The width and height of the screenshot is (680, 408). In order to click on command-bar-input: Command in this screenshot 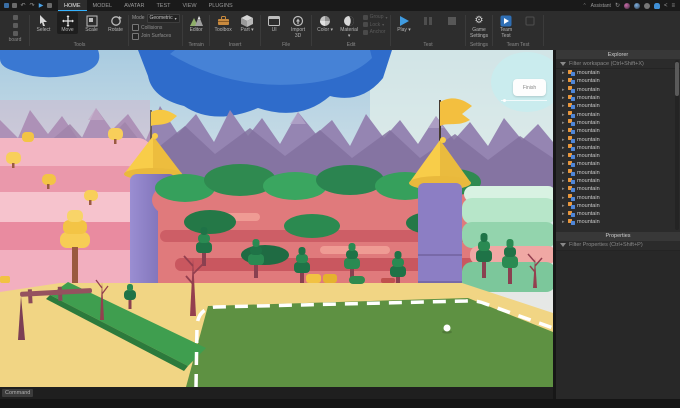, I will do `click(18, 393)`.